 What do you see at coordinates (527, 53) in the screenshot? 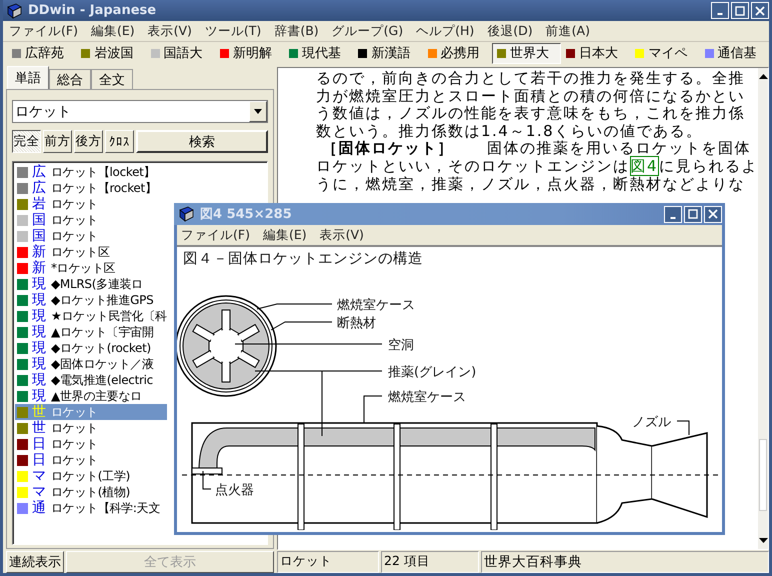
I see `dictionary-button: 世界大` at bounding box center [527, 53].